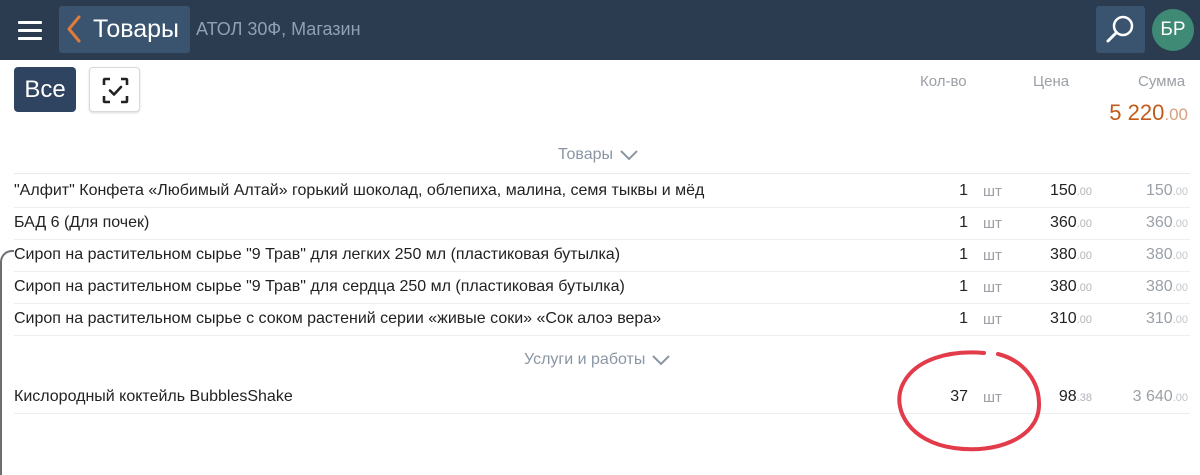 The width and height of the screenshot is (1200, 475). I want to click on item-sum: 310.00, so click(1167, 318).